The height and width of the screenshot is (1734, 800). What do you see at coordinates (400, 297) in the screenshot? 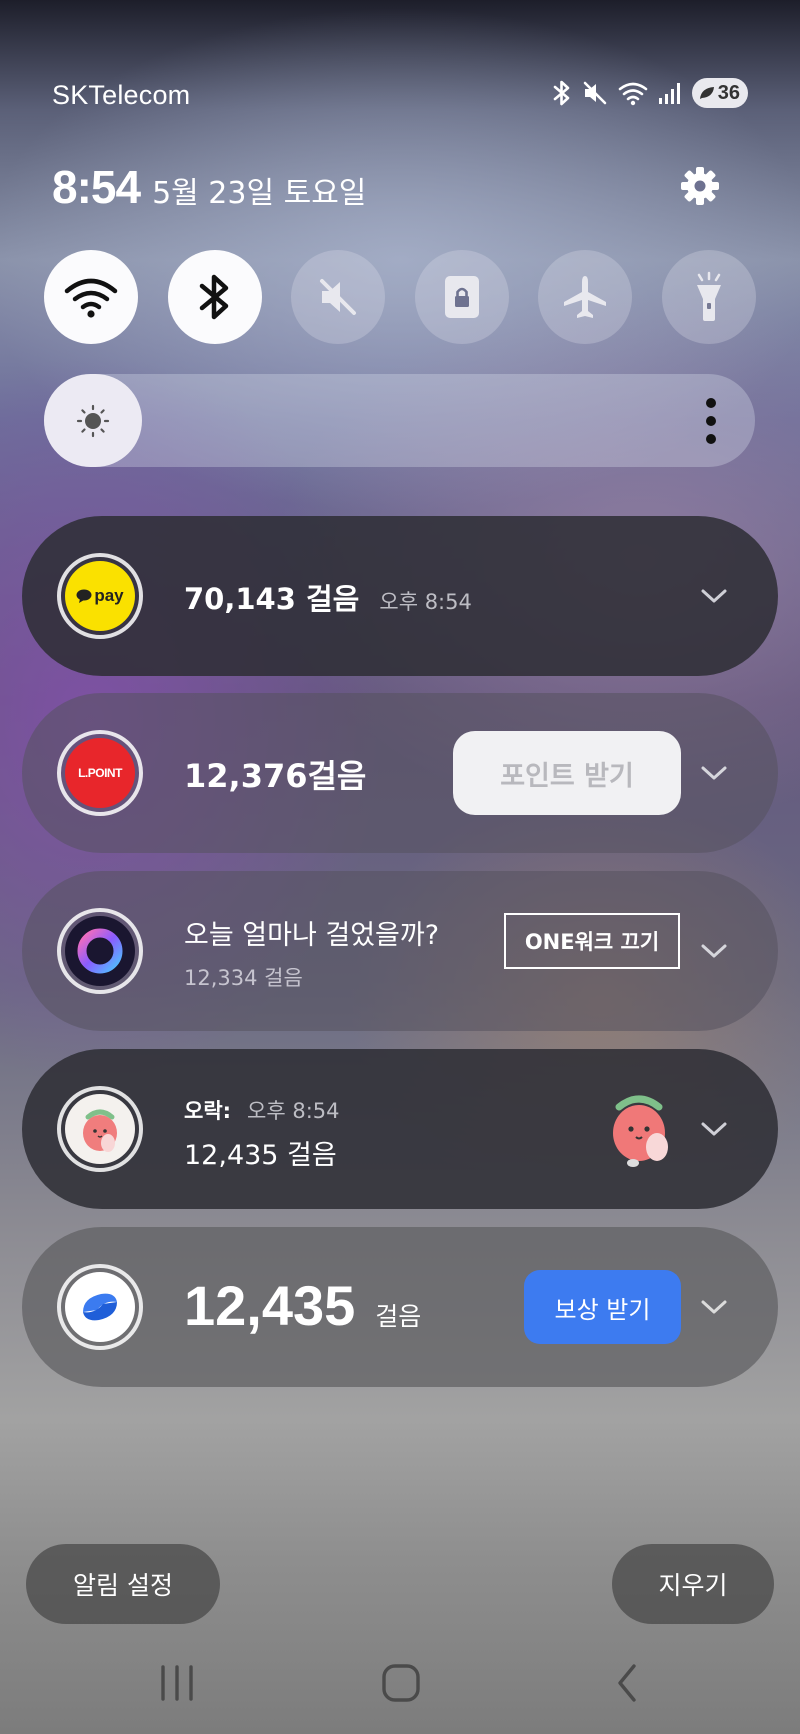
I see `quick-toggles` at bounding box center [400, 297].